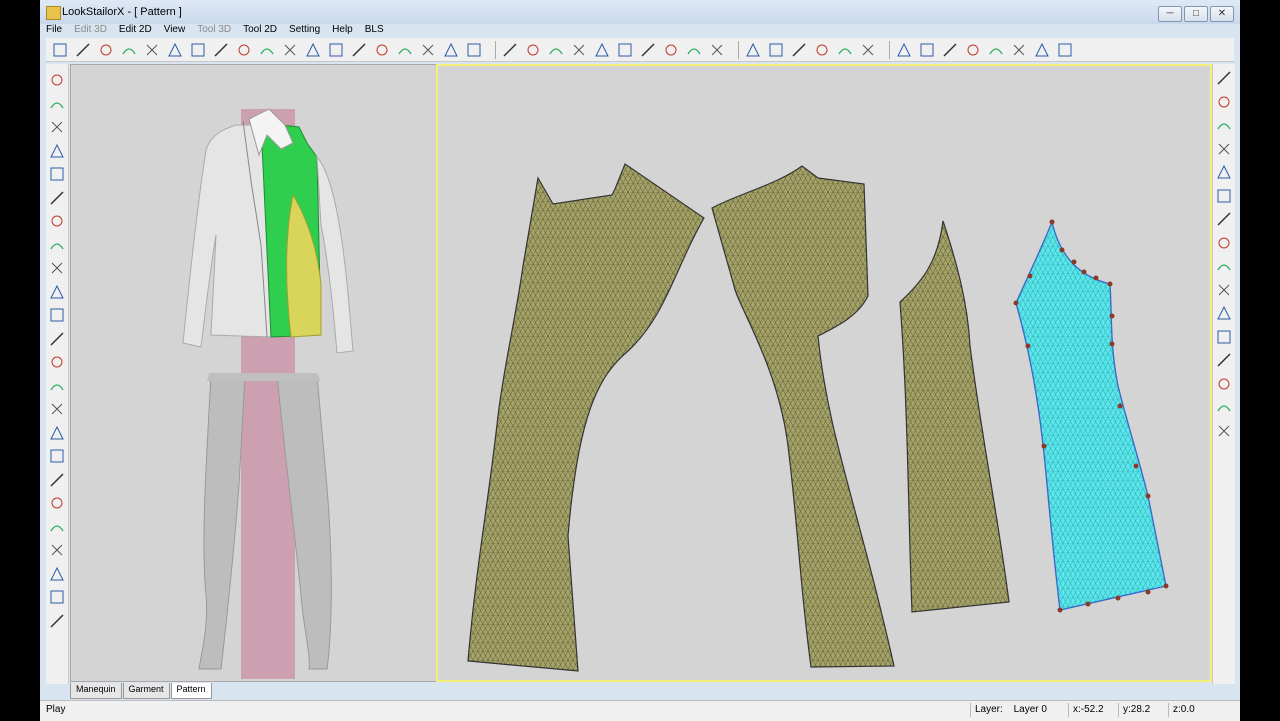 This screenshot has width=1280, height=721. I want to click on hand-icon, so click(290, 50).